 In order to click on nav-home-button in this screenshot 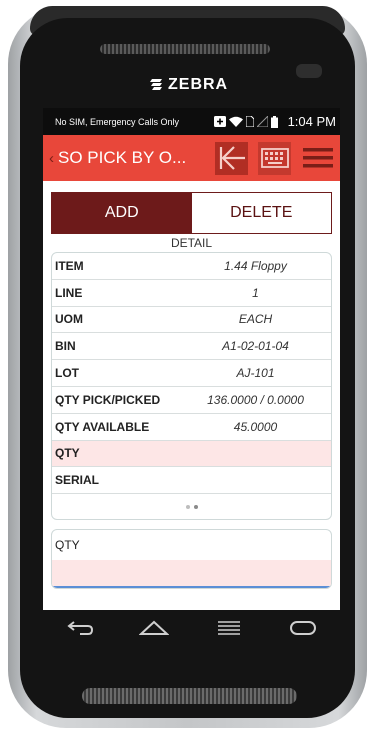, I will do `click(154, 628)`.